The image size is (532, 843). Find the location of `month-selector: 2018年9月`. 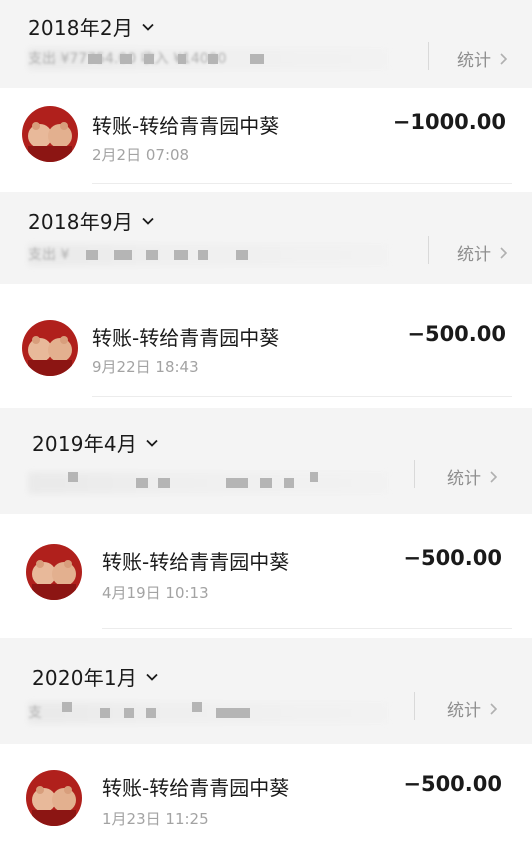

month-selector: 2018年9月 is located at coordinates (91, 220).